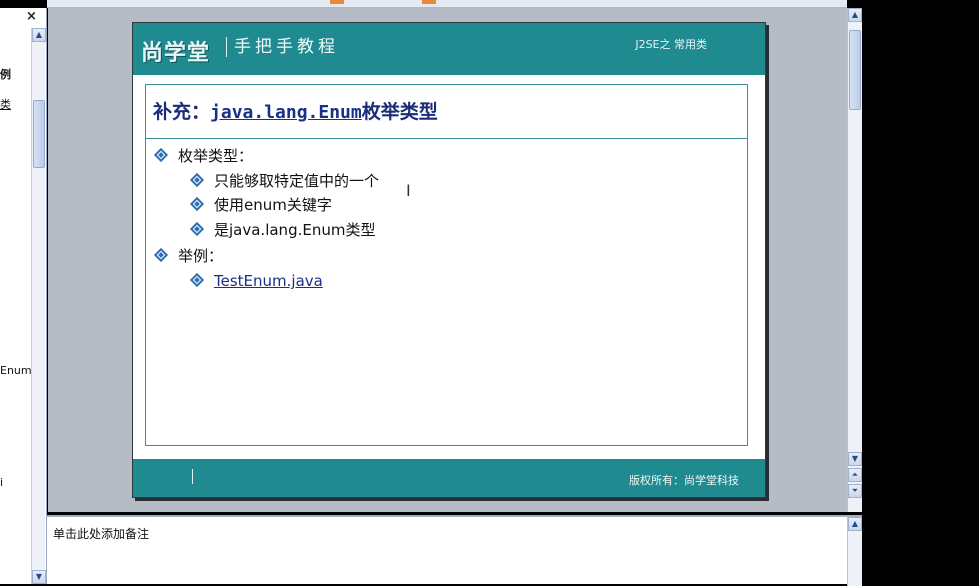 The width and height of the screenshot is (979, 586). What do you see at coordinates (268, 281) in the screenshot?
I see `bullet-text: TestEnum.java` at bounding box center [268, 281].